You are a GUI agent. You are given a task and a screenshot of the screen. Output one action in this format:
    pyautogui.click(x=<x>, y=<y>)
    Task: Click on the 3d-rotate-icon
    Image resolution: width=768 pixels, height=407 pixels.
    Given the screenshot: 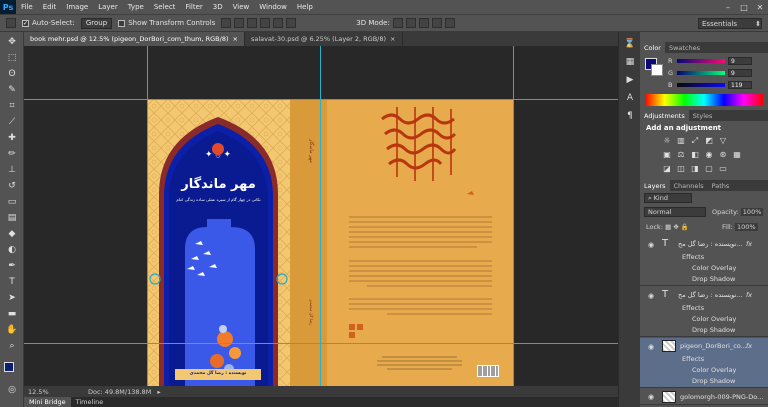 What is the action you would take?
    pyautogui.click(x=397, y=23)
    